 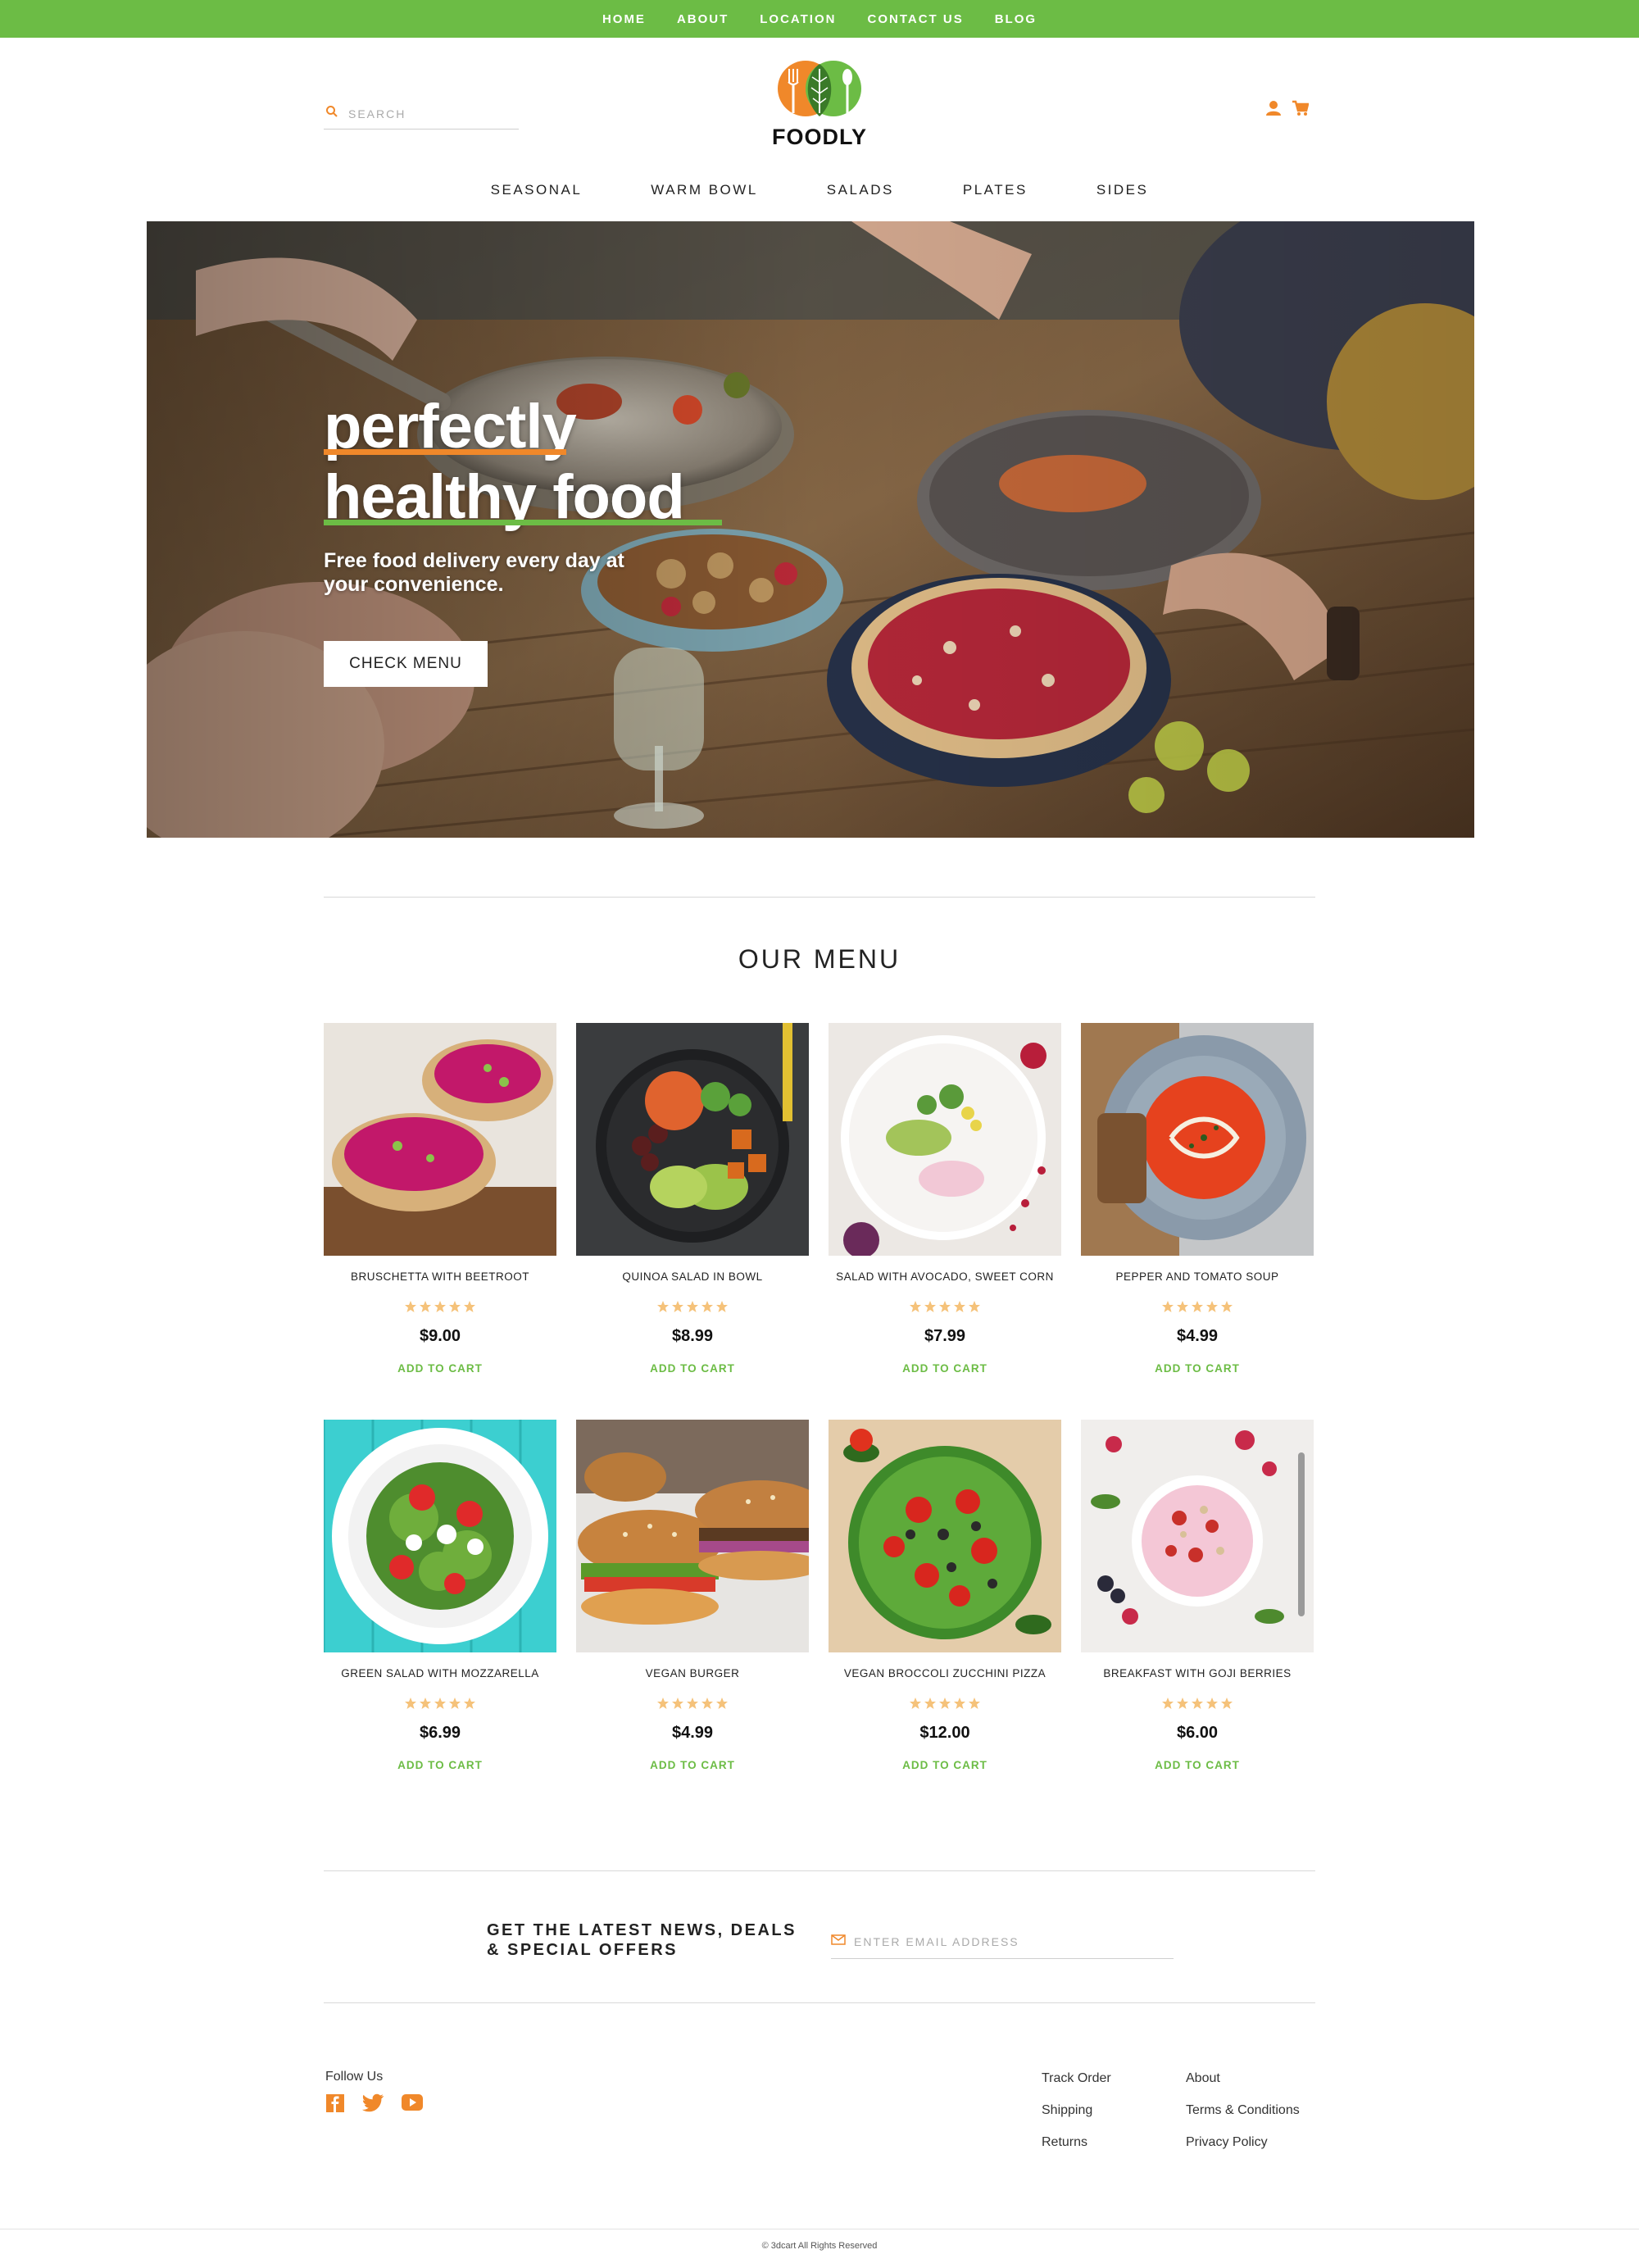 What do you see at coordinates (412, 2105) in the screenshot?
I see `youtube-icon` at bounding box center [412, 2105].